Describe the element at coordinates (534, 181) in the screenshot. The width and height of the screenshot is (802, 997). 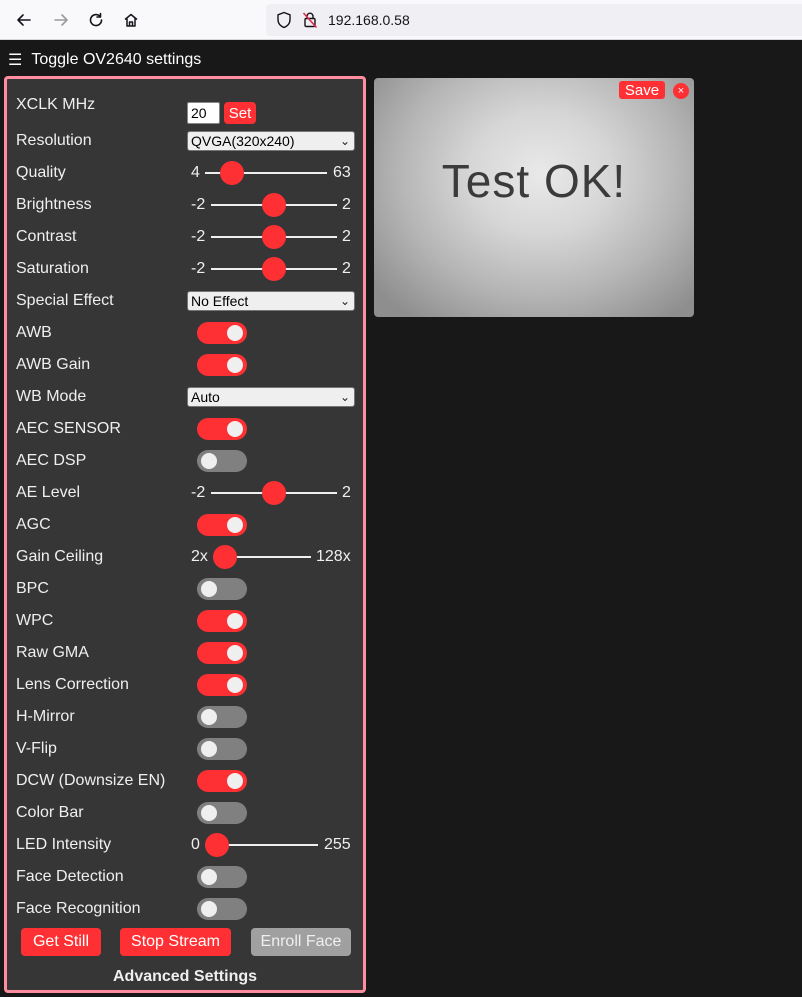
I see `stream-image-text: Test OK!` at that location.